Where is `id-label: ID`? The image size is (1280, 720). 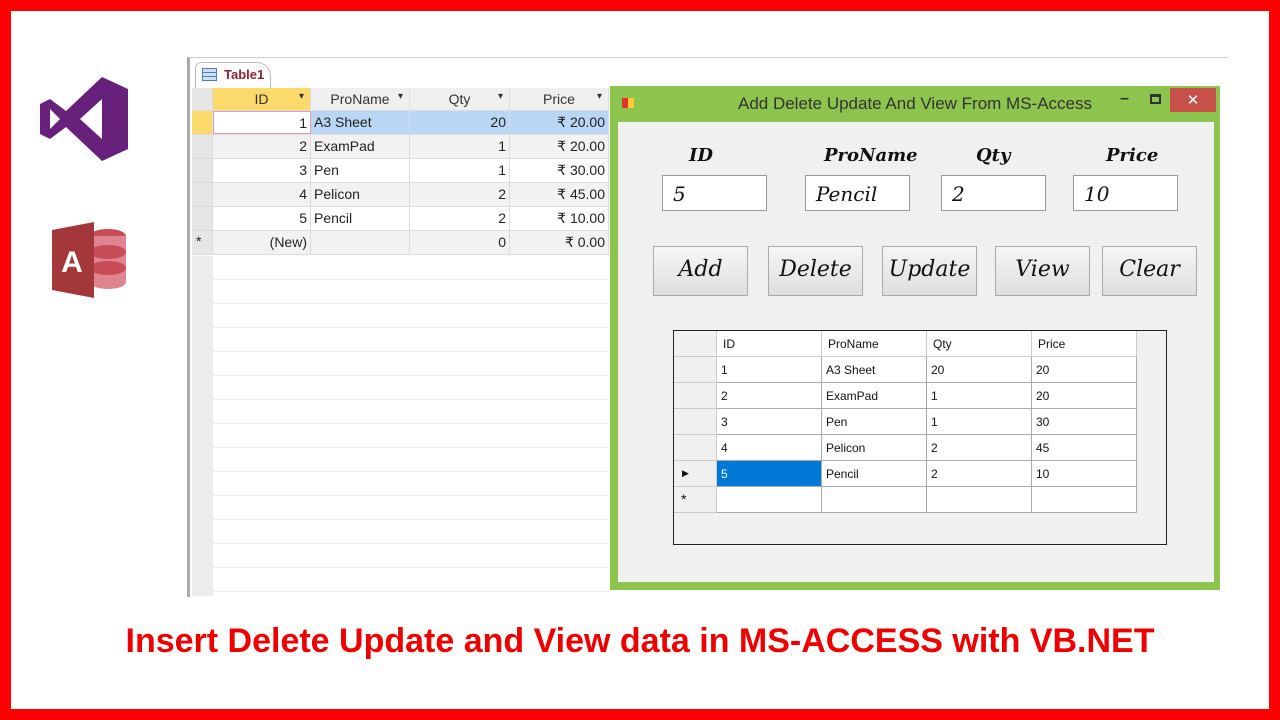
id-label: ID is located at coordinates (701, 155).